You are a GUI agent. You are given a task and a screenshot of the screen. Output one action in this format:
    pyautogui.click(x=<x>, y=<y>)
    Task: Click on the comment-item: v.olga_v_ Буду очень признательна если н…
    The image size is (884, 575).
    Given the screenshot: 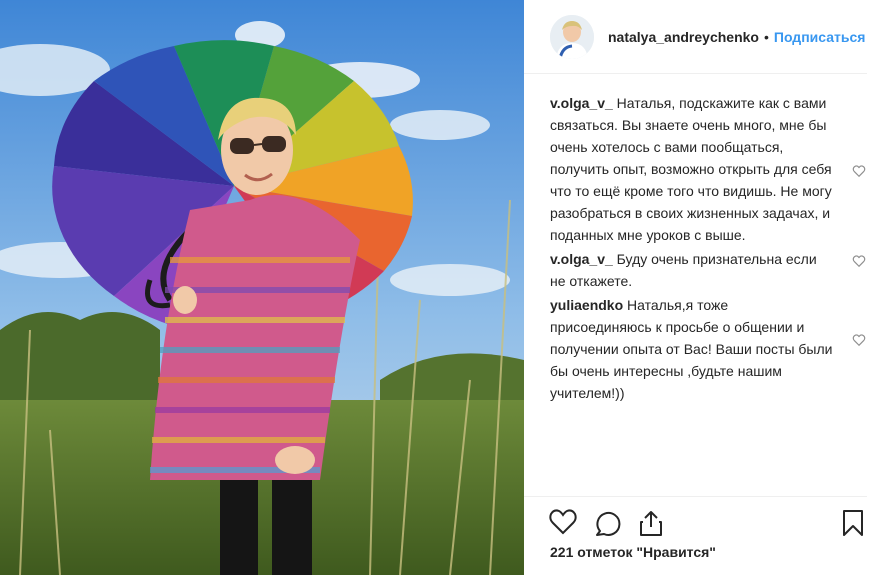 What is the action you would take?
    pyautogui.click(x=708, y=270)
    